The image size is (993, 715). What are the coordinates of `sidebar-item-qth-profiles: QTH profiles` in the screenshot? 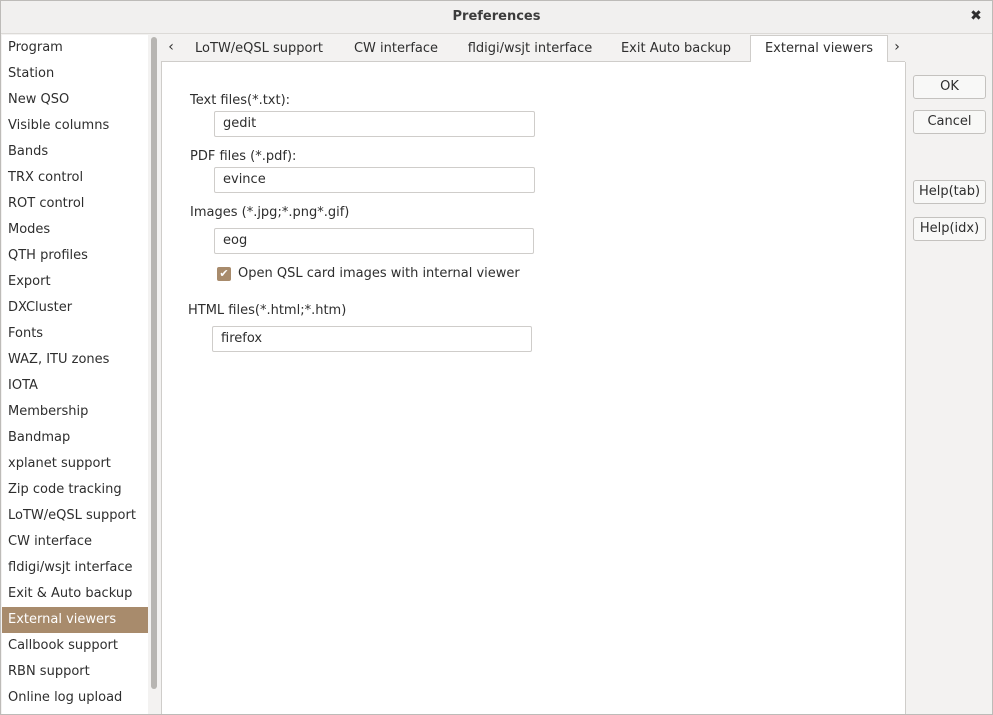 It's located at (75, 256).